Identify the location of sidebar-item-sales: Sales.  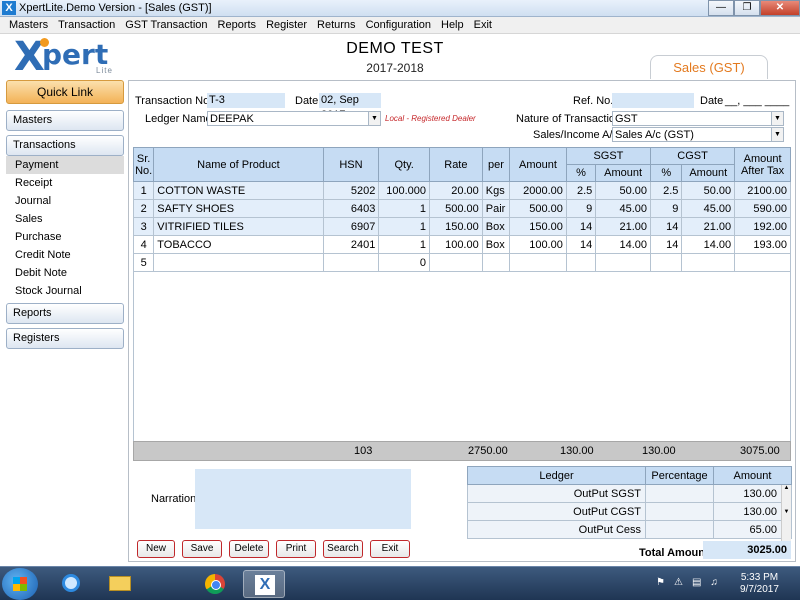
(65, 219).